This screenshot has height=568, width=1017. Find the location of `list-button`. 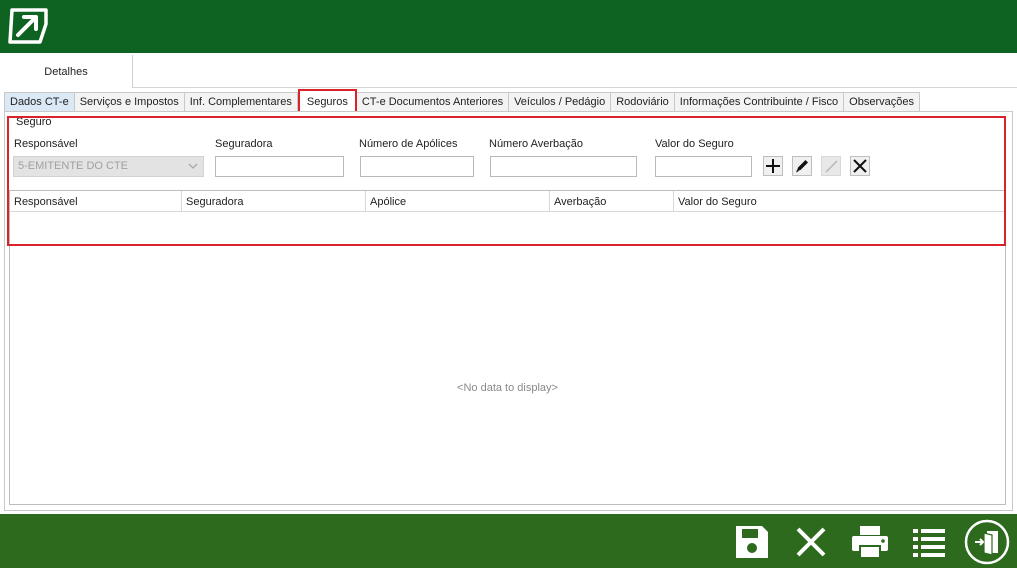

list-button is located at coordinates (929, 542).